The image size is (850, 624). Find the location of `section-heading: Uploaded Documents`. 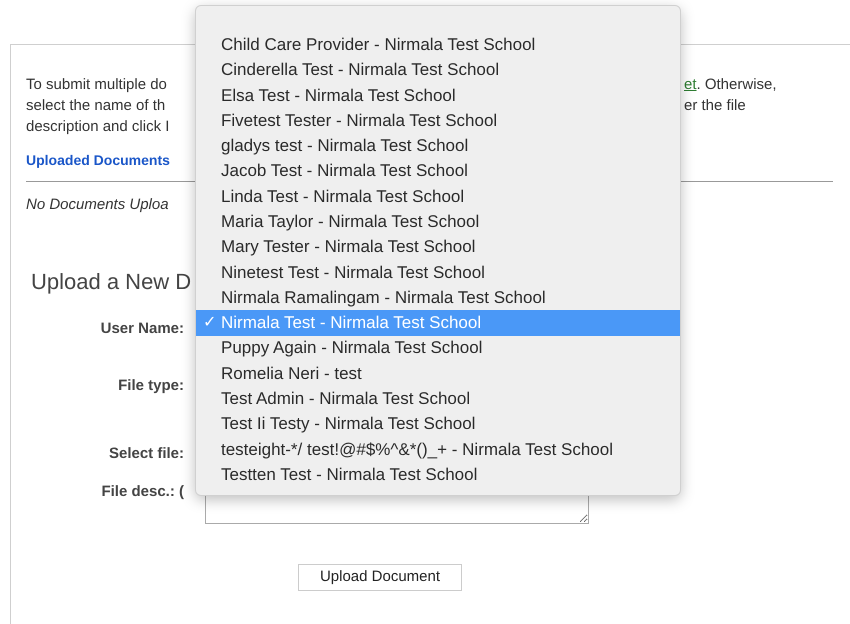

section-heading: Uploaded Documents is located at coordinates (98, 160).